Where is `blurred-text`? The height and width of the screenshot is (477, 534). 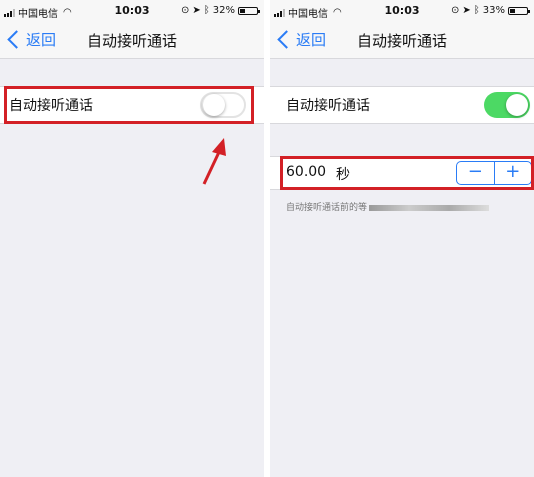
blurred-text is located at coordinates (429, 207).